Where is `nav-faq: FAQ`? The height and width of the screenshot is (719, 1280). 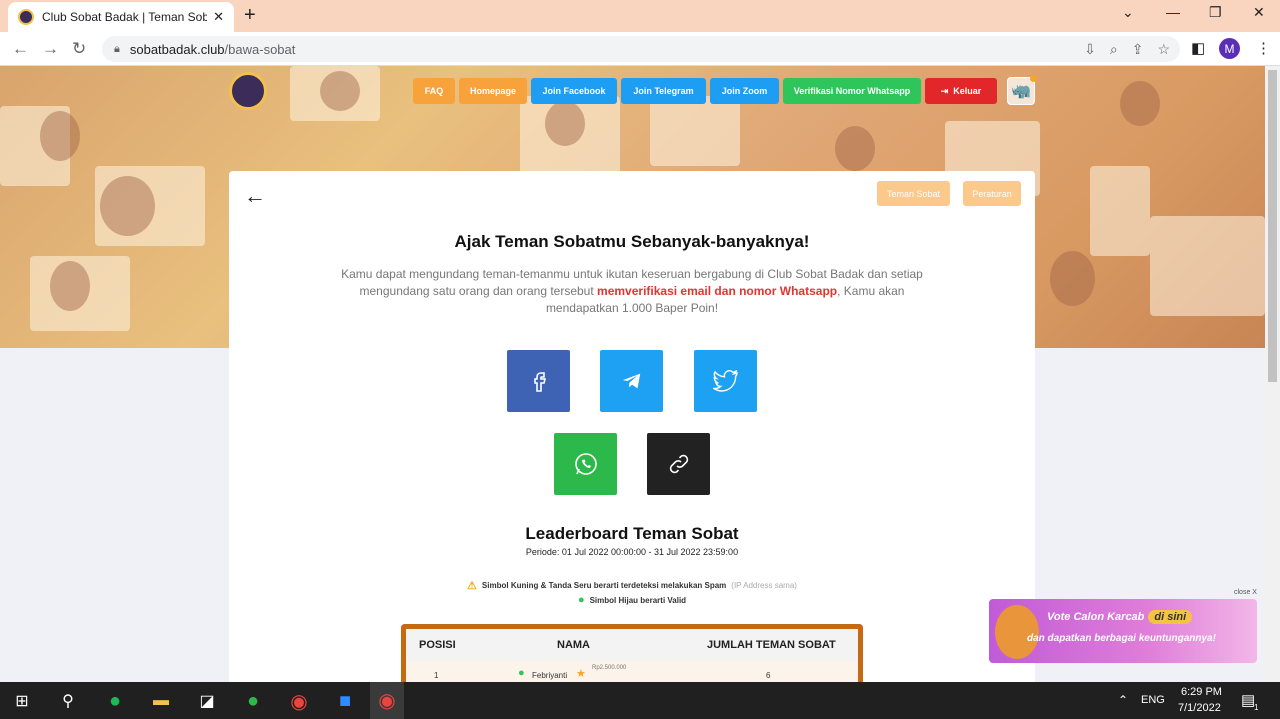 nav-faq: FAQ is located at coordinates (434, 91).